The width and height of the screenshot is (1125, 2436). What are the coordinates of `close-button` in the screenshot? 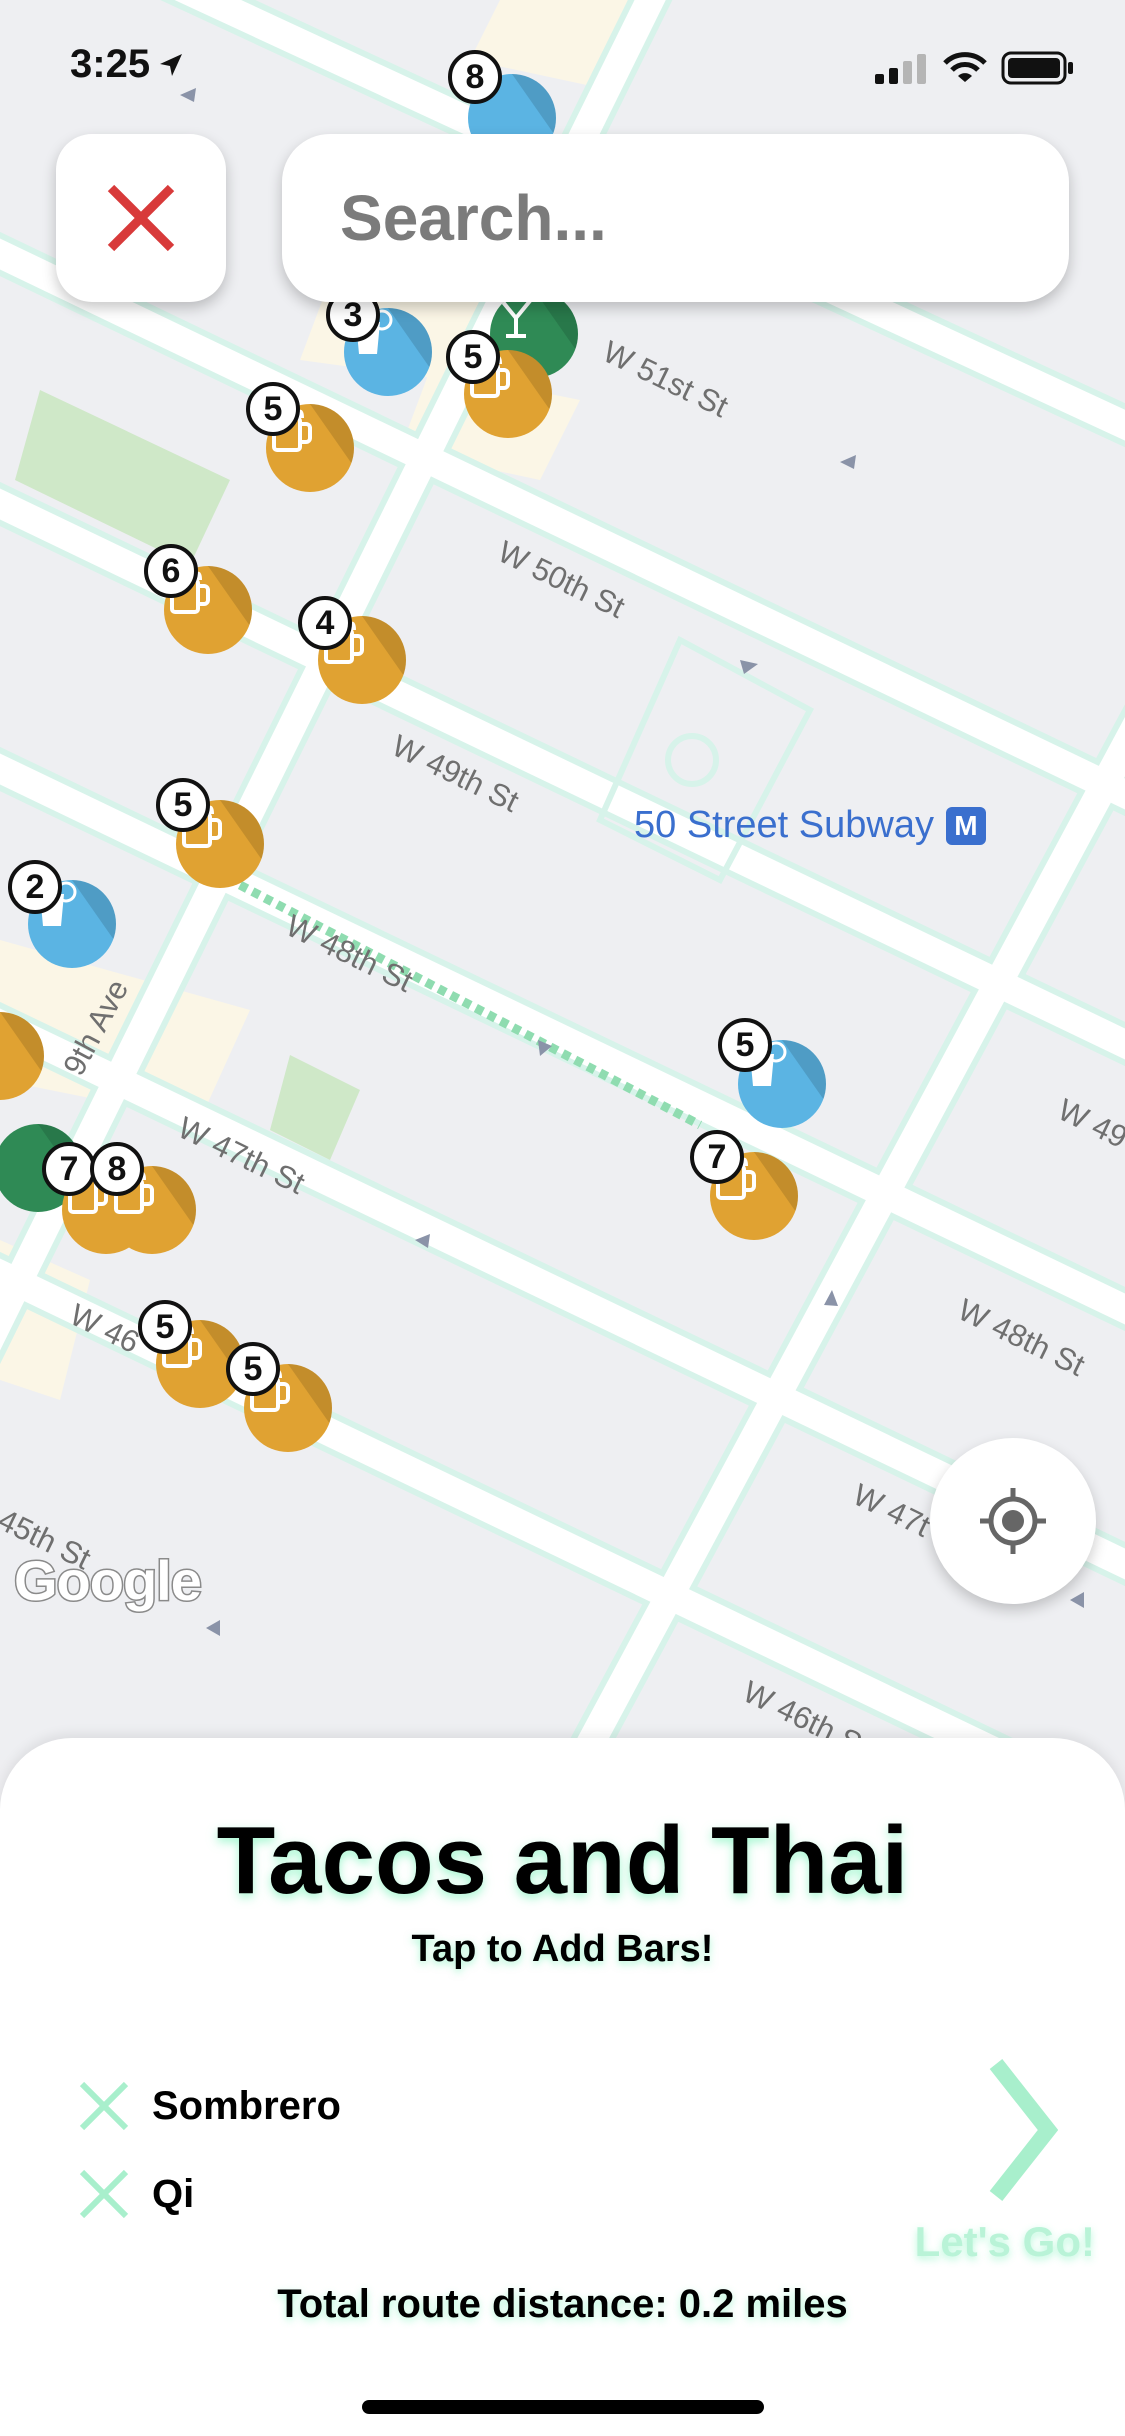 It's located at (141, 218).